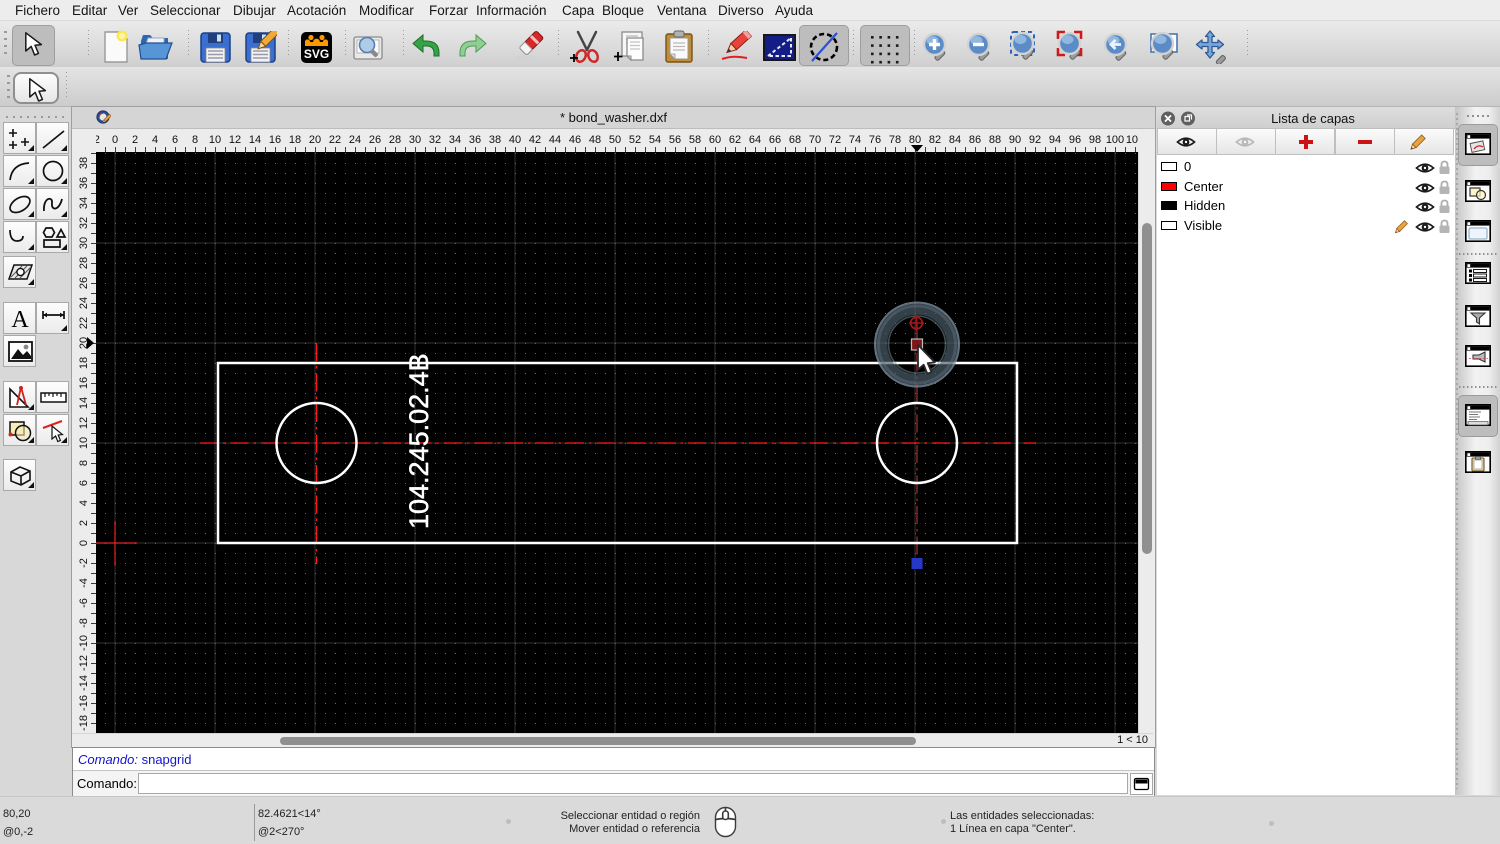  Describe the element at coordinates (595, 140) in the screenshot. I see `svg-text: 48` at that location.